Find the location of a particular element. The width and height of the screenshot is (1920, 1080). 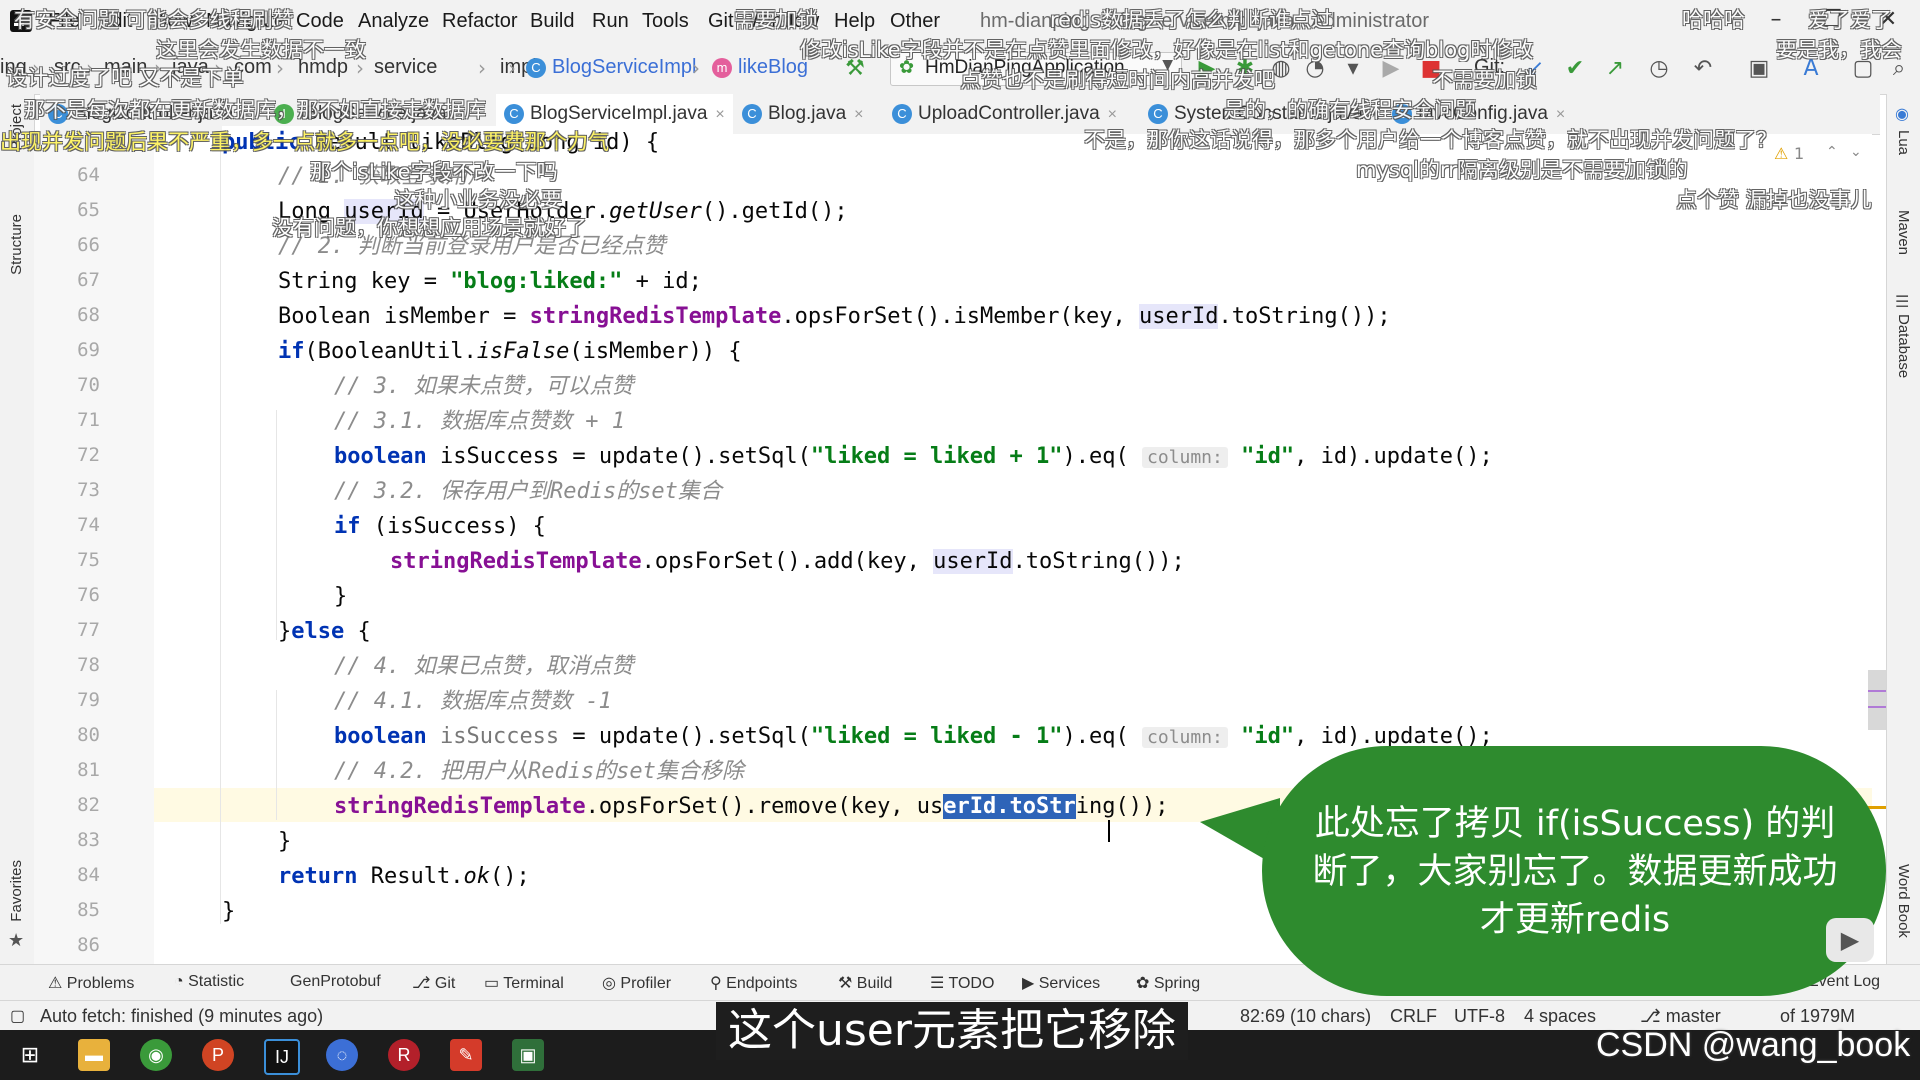

menu-run: Run is located at coordinates (610, 21).